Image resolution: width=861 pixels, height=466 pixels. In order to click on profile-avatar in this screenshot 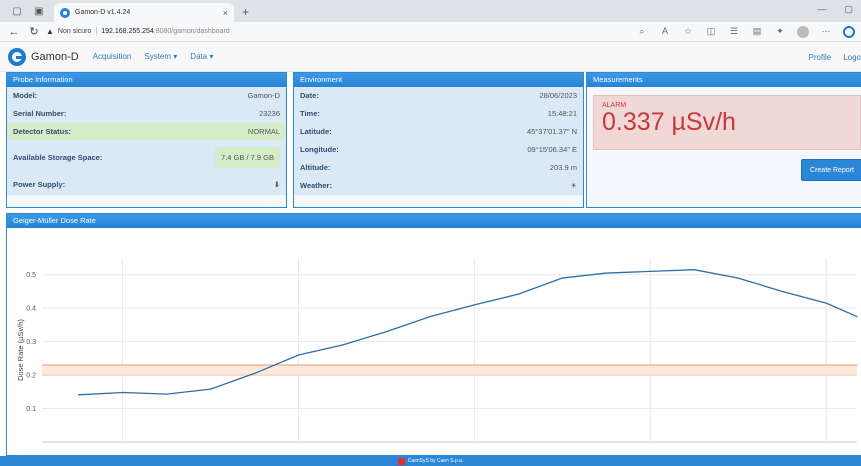, I will do `click(803, 31)`.